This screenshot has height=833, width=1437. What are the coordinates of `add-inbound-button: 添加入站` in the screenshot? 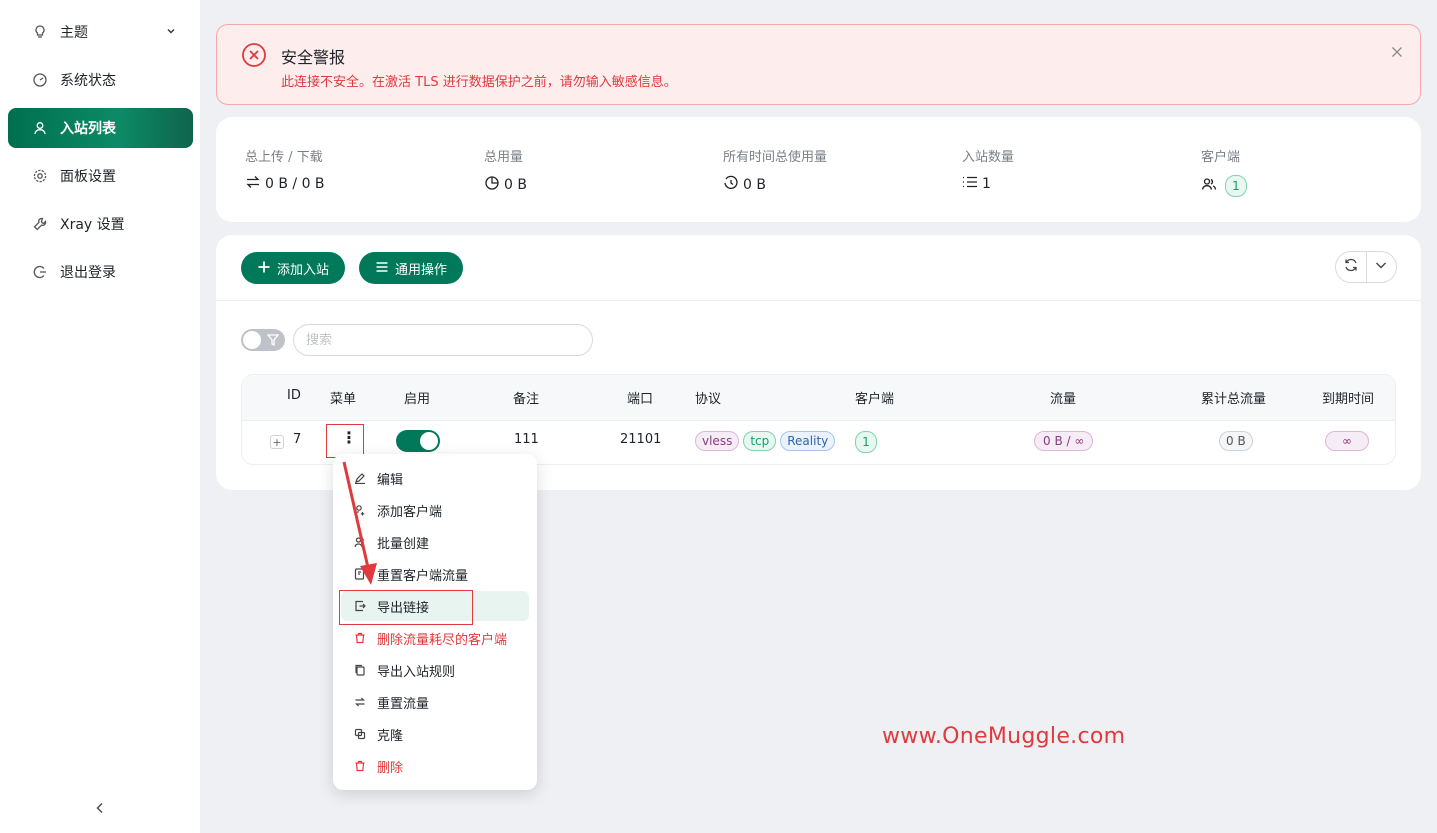 It's located at (293, 268).